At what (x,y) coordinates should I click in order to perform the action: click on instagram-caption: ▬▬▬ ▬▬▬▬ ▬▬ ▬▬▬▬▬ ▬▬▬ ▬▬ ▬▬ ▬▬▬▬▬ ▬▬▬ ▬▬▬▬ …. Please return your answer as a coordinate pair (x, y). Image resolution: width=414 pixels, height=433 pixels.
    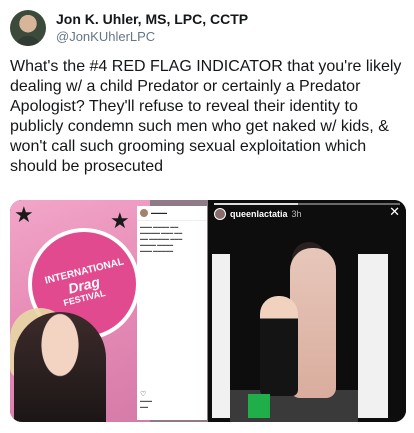
    Looking at the image, I should click on (161, 238).